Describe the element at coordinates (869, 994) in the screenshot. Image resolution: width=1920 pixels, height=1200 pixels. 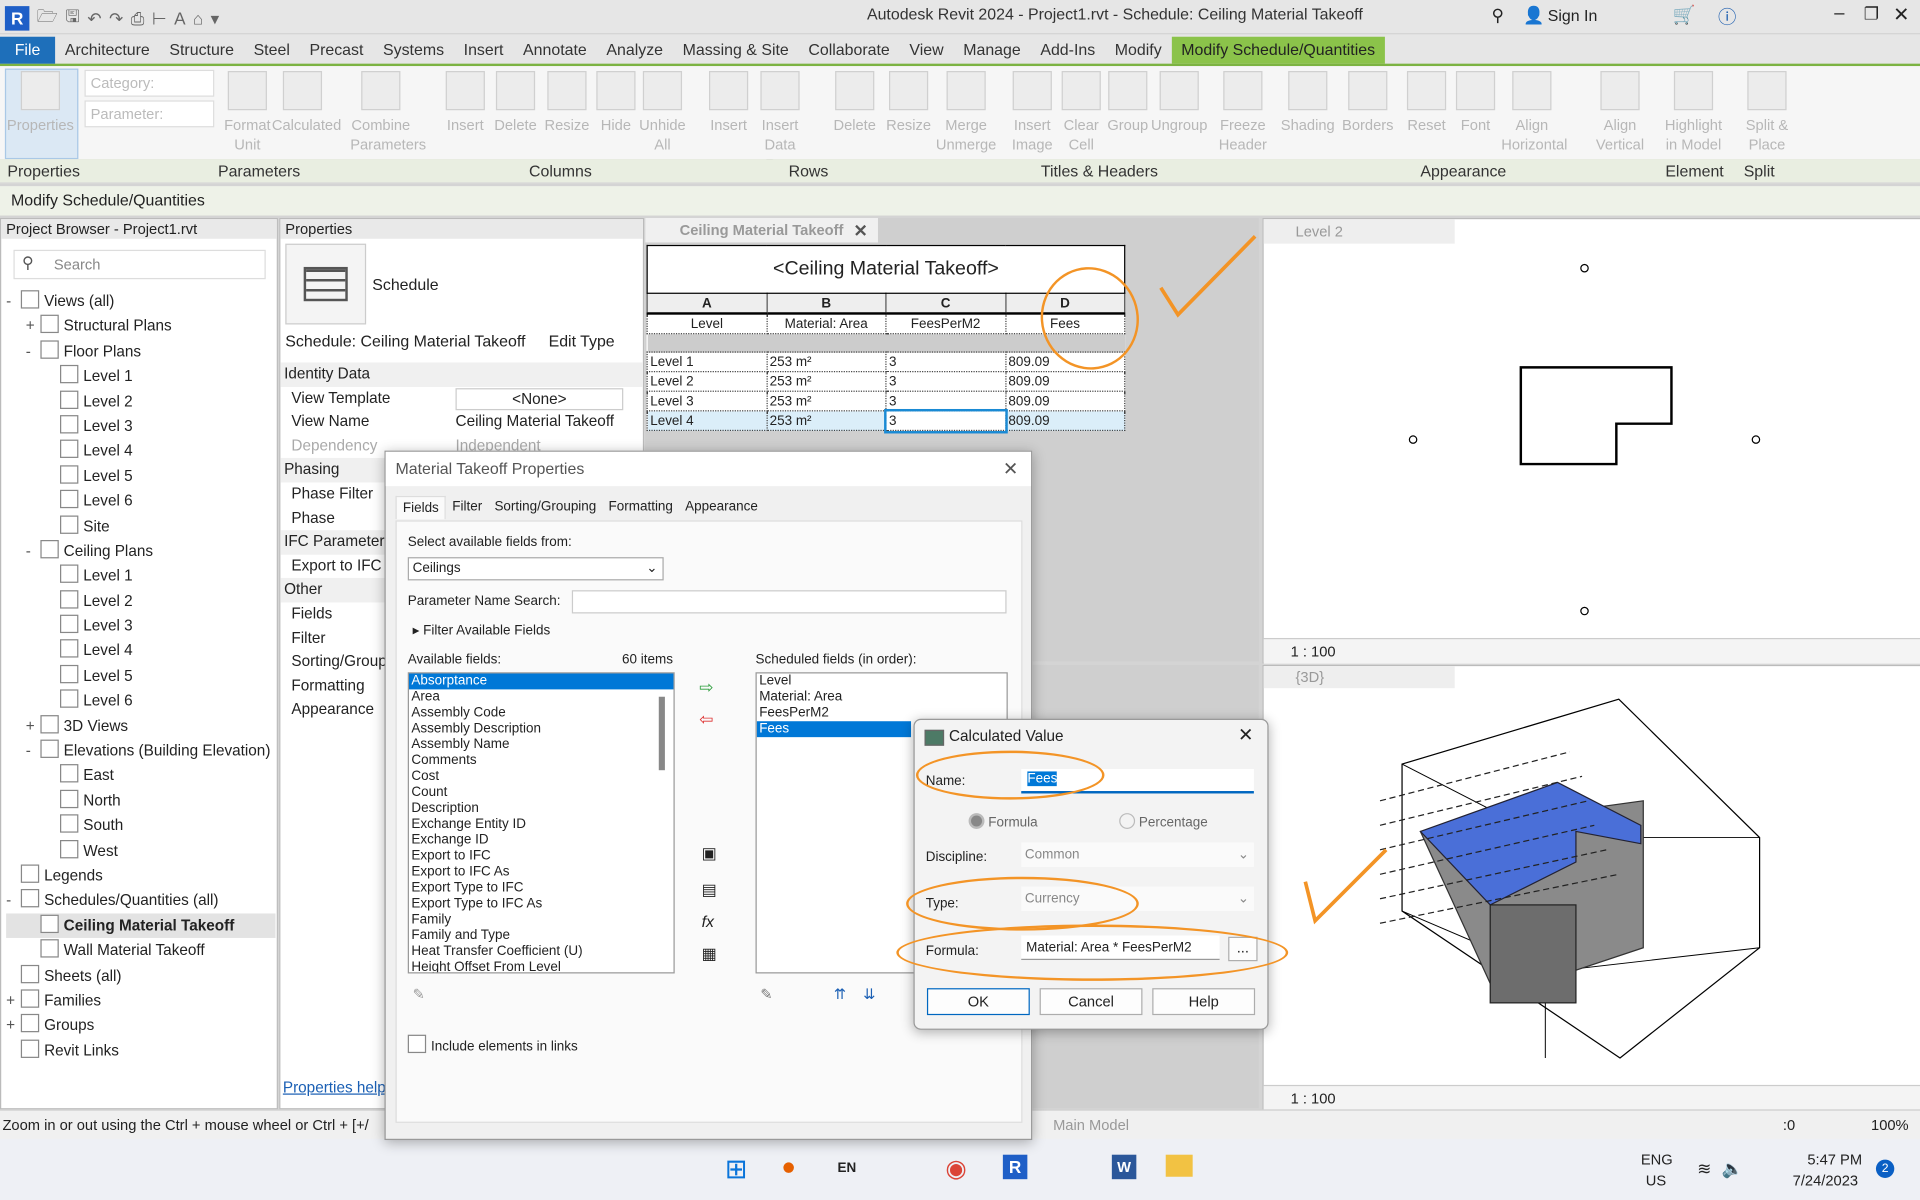
I see `move-down-icon: ⇊` at that location.